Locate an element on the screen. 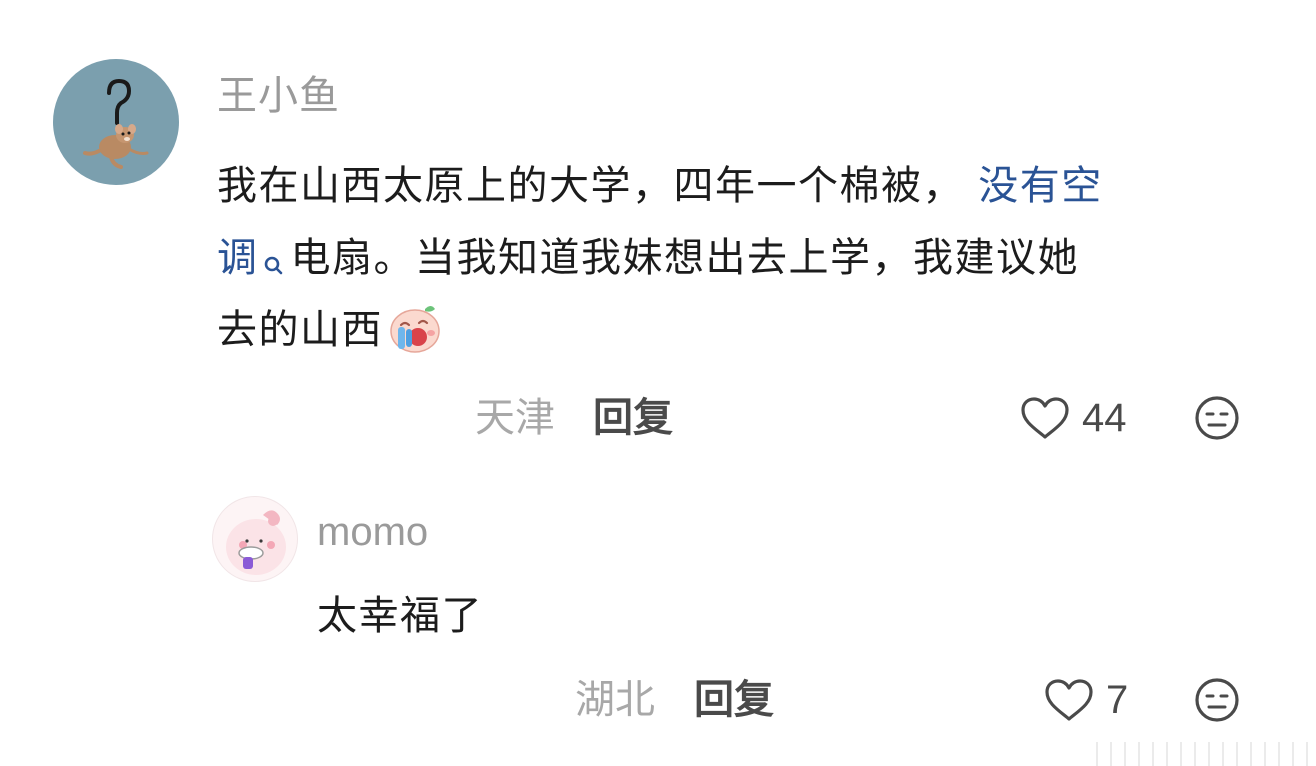 The height and width of the screenshot is (766, 1316). comment-text-part-1: 我在山西太原上的大学，四年一个棉被， is located at coordinates (590, 186).